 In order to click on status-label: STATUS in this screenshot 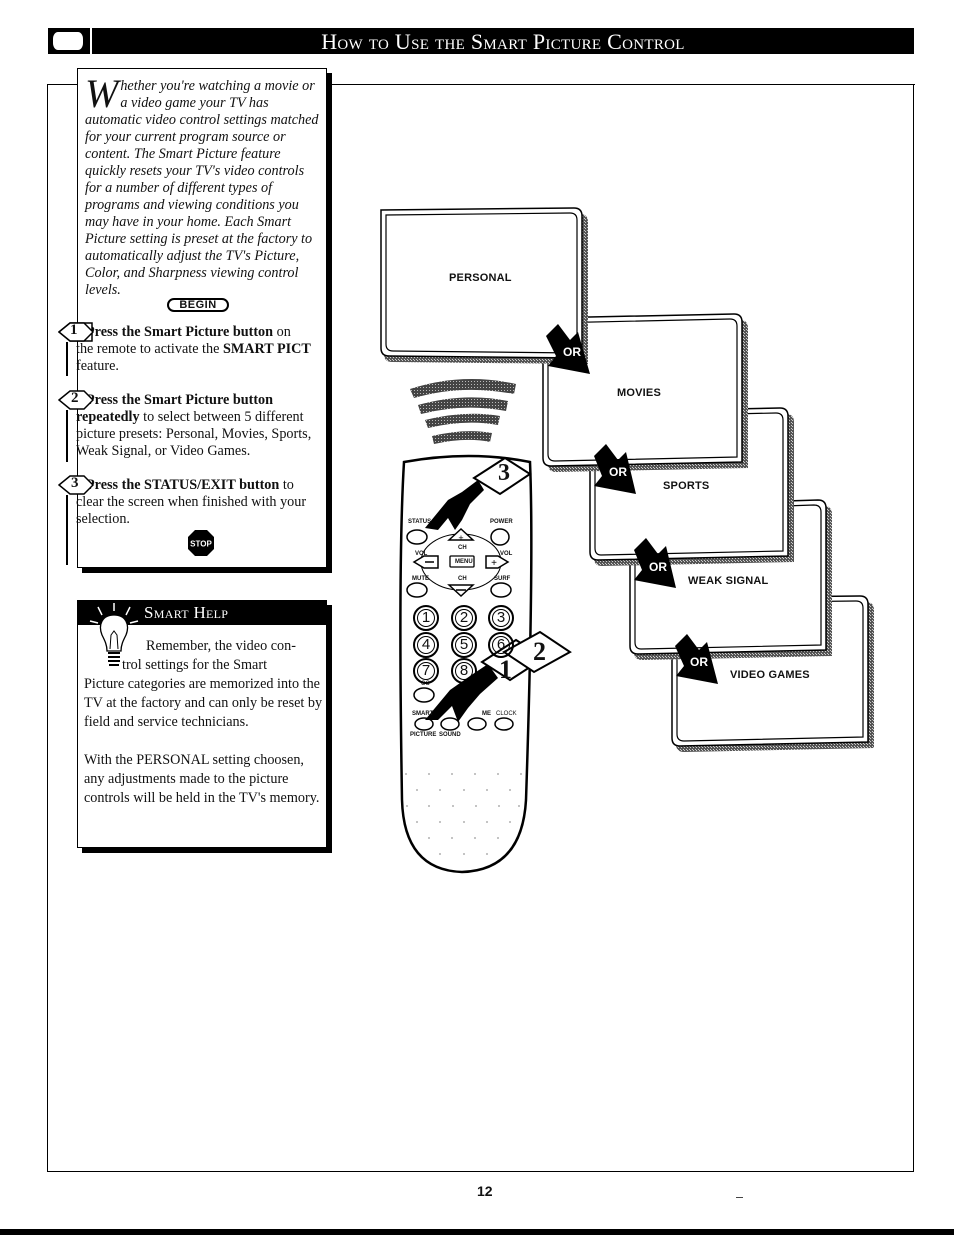, I will do `click(420, 522)`.